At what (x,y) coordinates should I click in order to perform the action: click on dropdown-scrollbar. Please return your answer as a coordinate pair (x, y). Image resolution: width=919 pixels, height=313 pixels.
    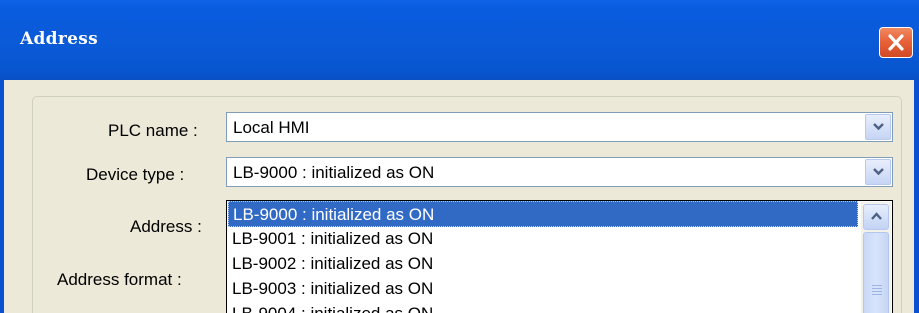
    Looking at the image, I should click on (876, 257).